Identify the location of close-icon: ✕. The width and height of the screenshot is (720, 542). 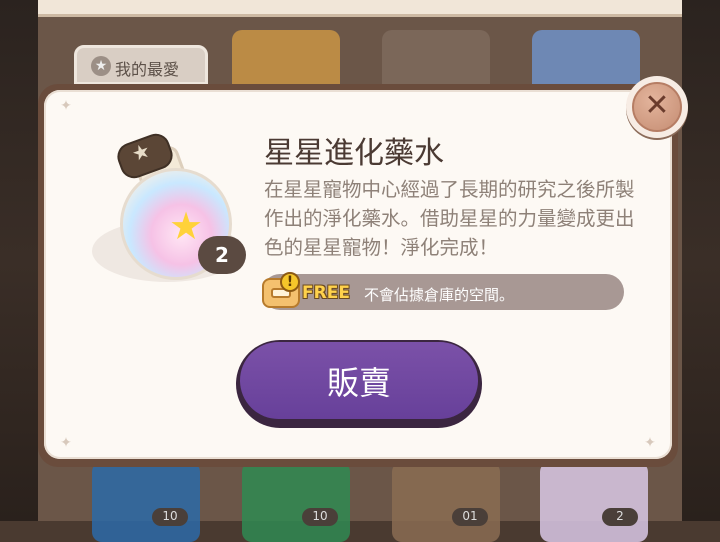
(657, 107).